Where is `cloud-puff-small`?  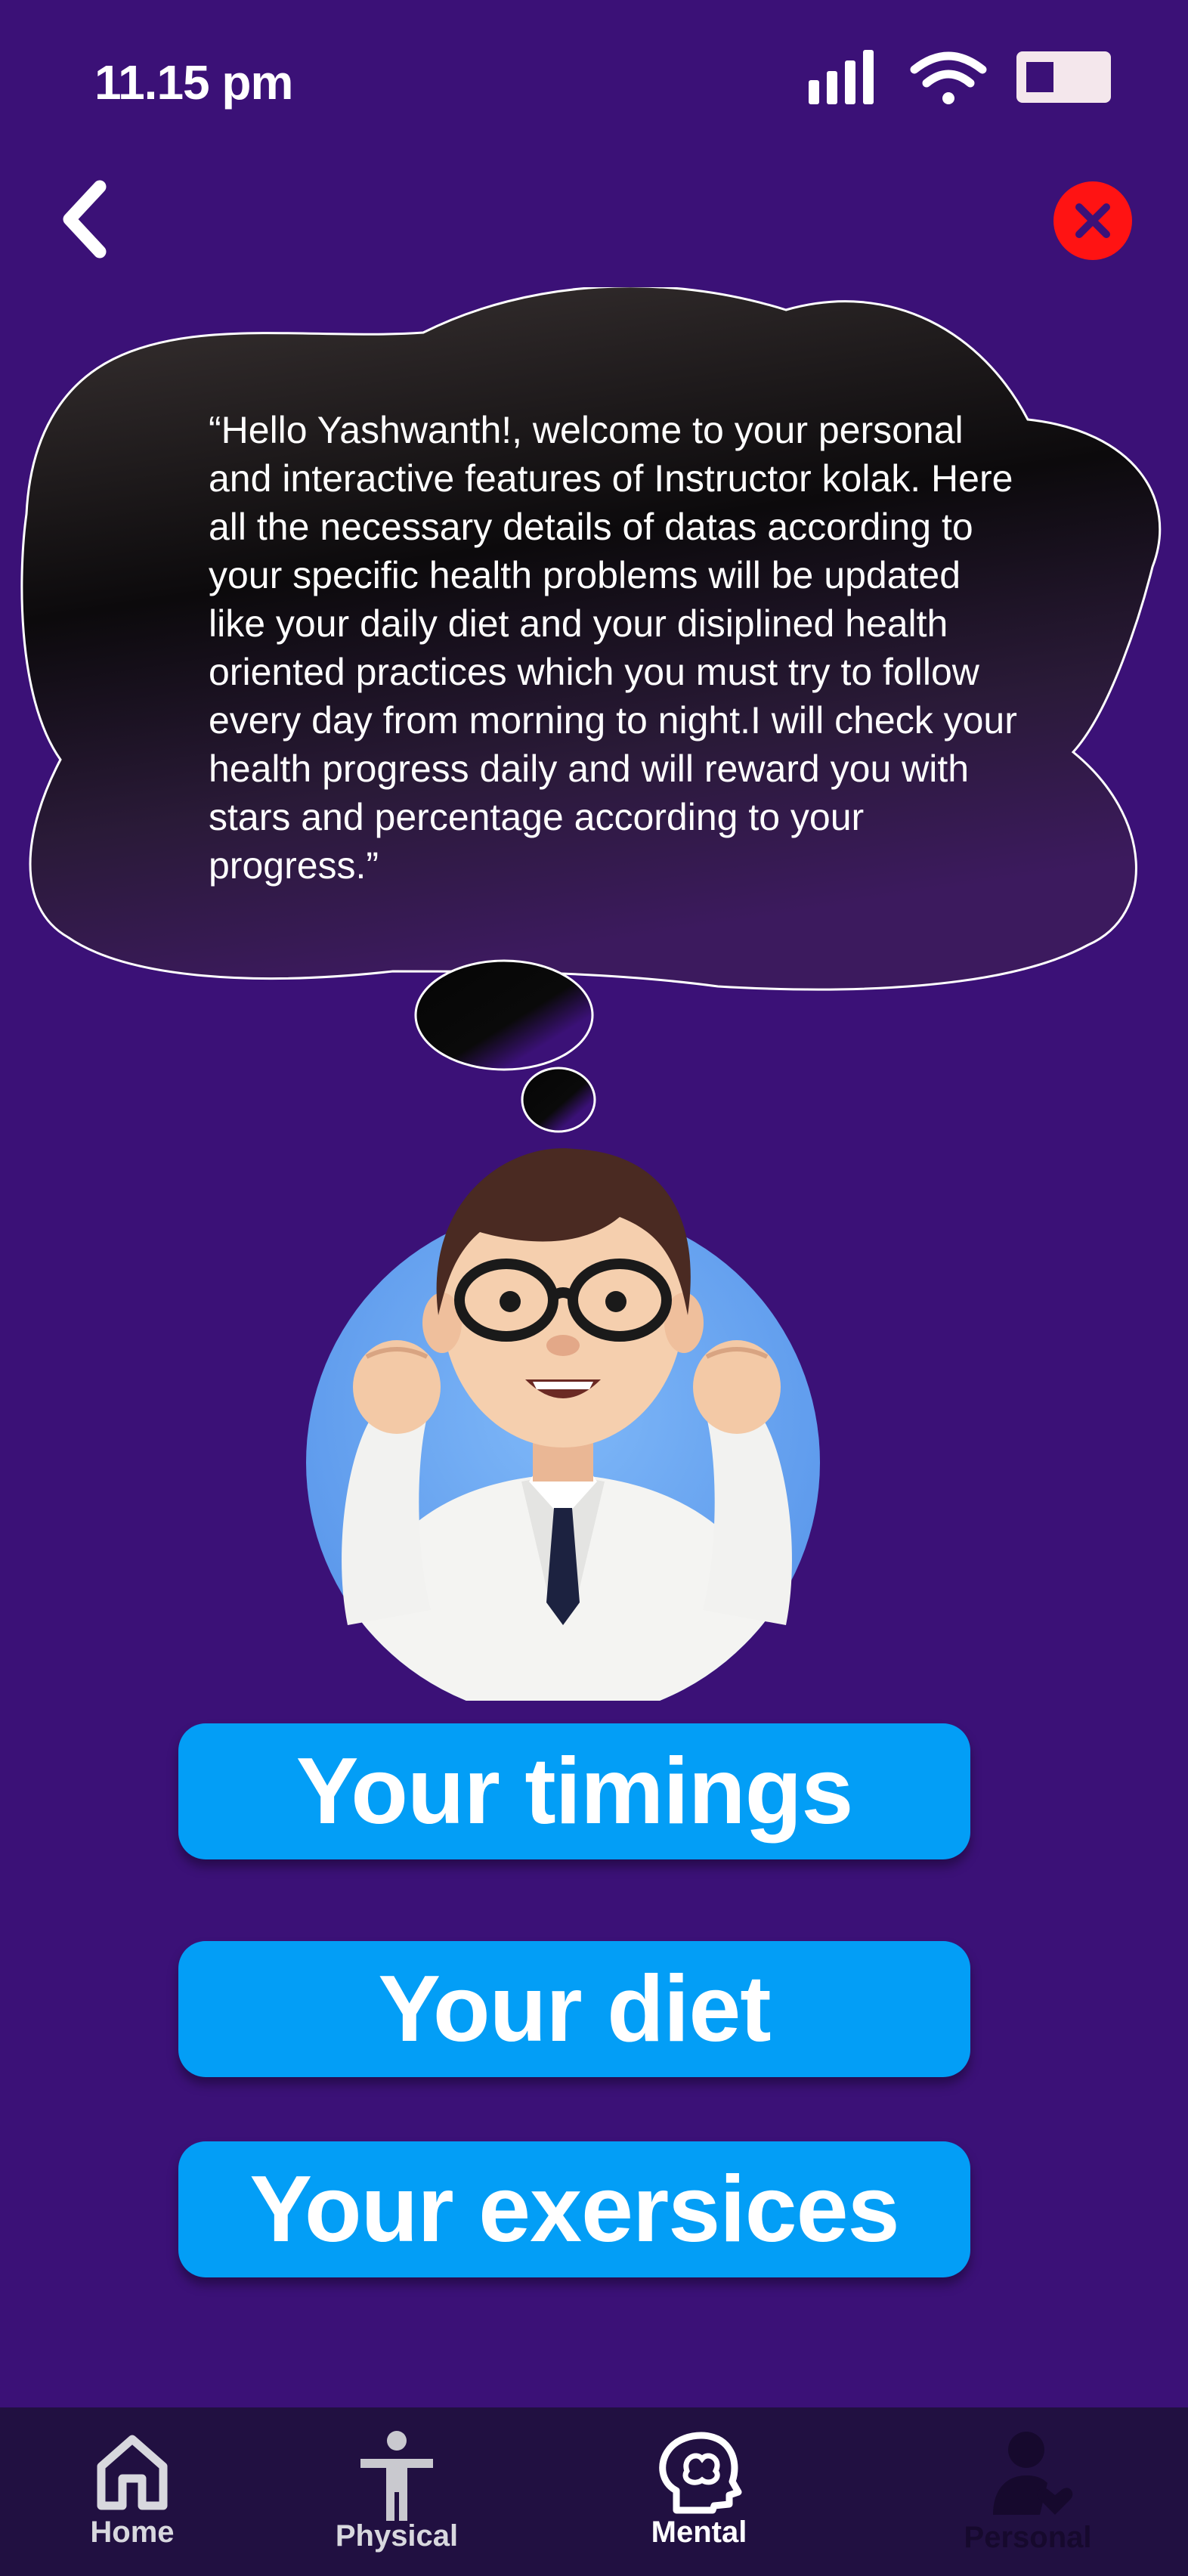 cloud-puff-small is located at coordinates (558, 1100).